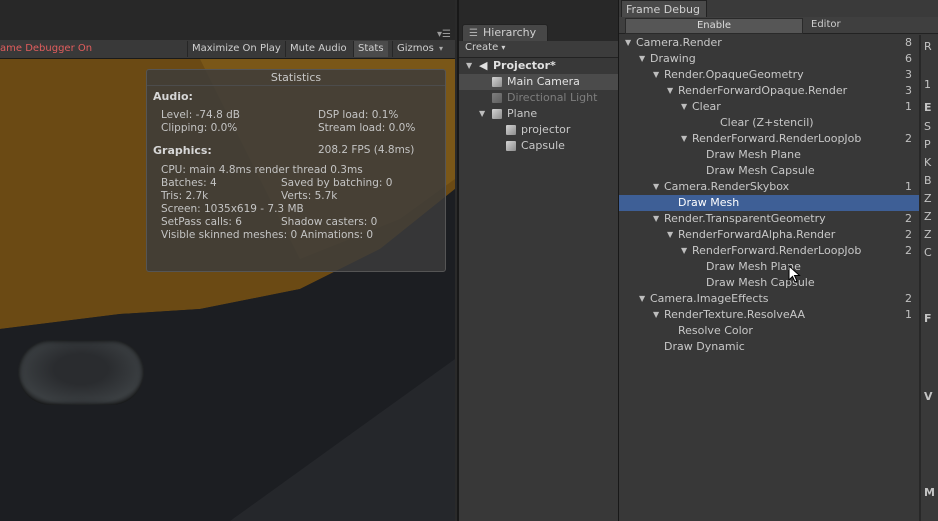 Image resolution: width=938 pixels, height=521 pixels. I want to click on mute-audio-button: Mute Audio, so click(318, 49).